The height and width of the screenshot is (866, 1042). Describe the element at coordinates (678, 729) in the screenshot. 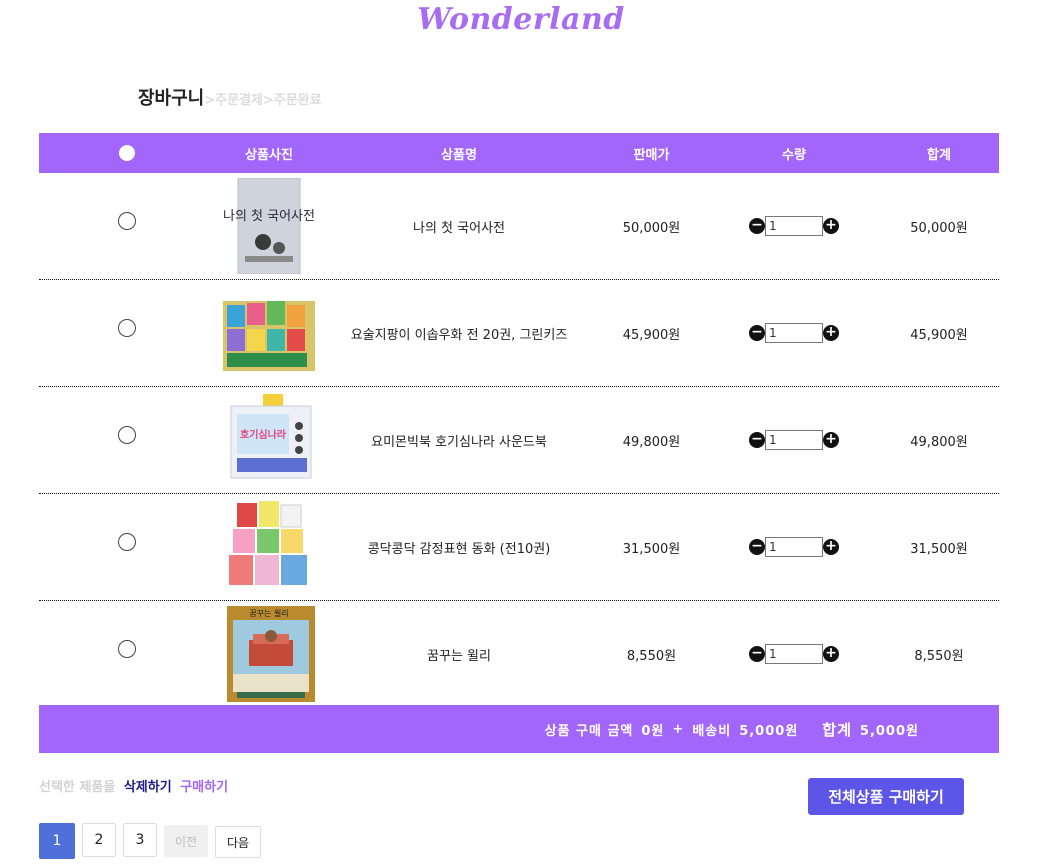

I see `plus-sign: +` at that location.